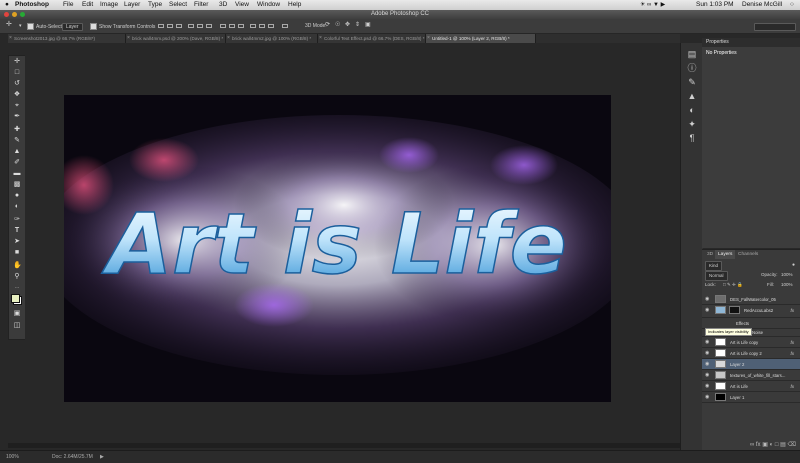  What do you see at coordinates (191, 26) in the screenshot?
I see `align-left-icon` at bounding box center [191, 26].